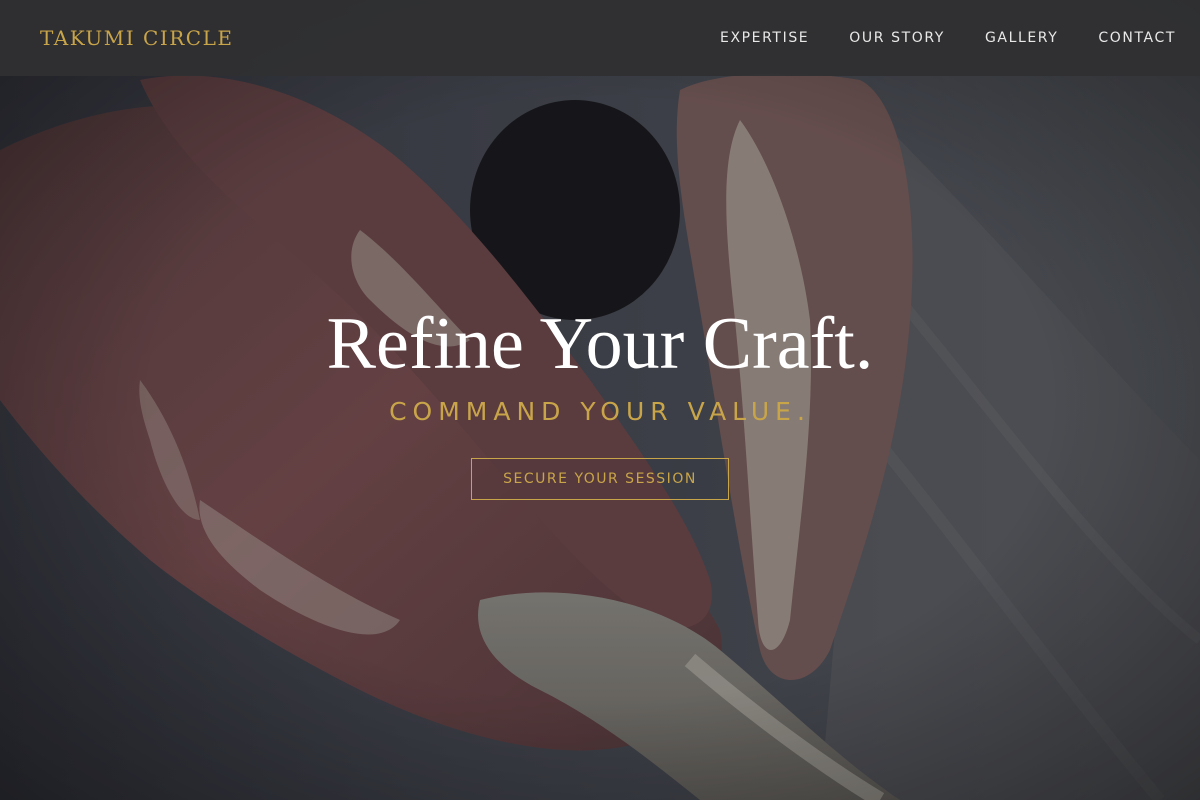 The image size is (1200, 800). I want to click on cta-container: SECURE YOUR SESSION, so click(600, 479).